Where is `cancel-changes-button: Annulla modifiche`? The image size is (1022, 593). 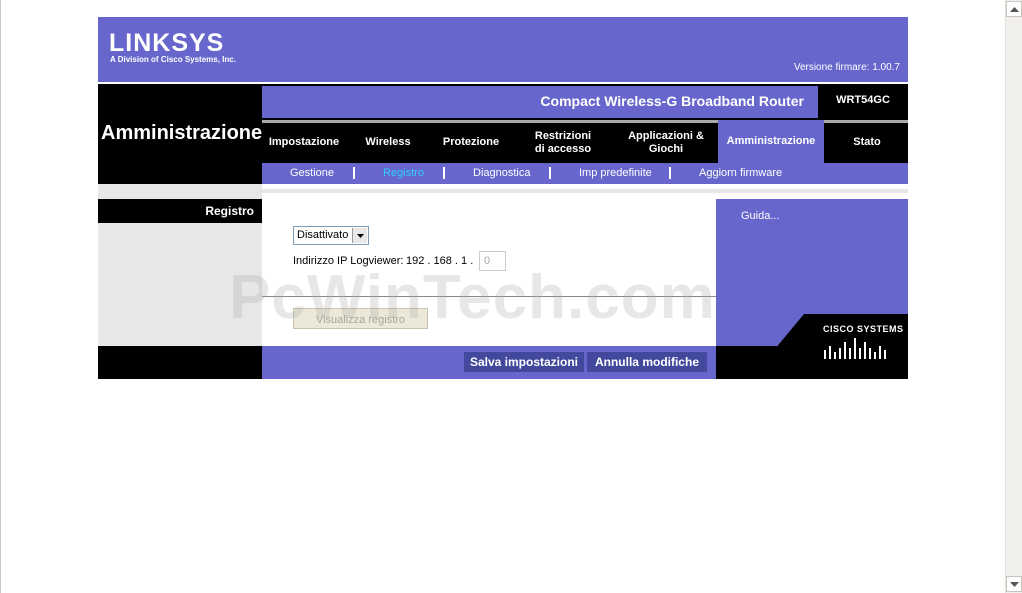
cancel-changes-button: Annulla modifiche is located at coordinates (647, 362).